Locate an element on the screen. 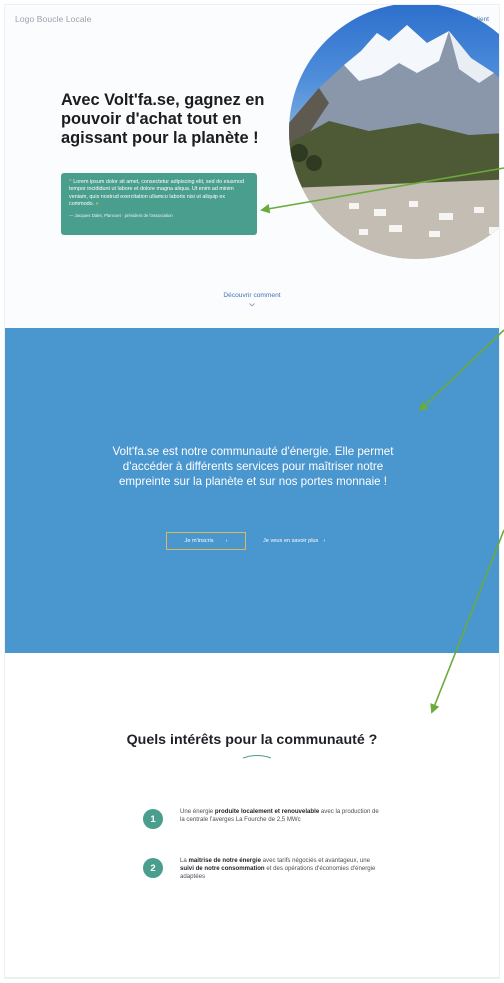 The image size is (504, 983). title-underline is located at coordinates (257, 757).